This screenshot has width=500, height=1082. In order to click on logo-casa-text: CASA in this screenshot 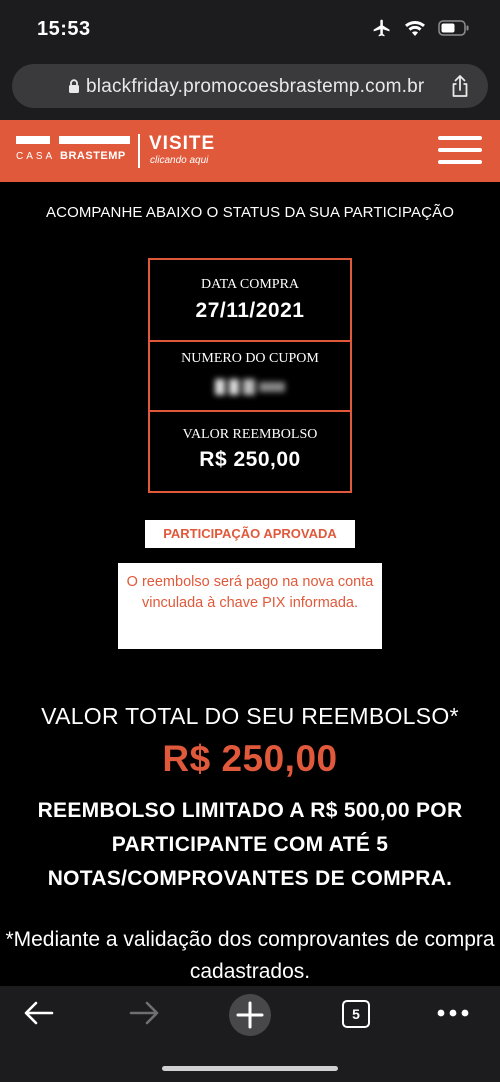, I will do `click(36, 156)`.